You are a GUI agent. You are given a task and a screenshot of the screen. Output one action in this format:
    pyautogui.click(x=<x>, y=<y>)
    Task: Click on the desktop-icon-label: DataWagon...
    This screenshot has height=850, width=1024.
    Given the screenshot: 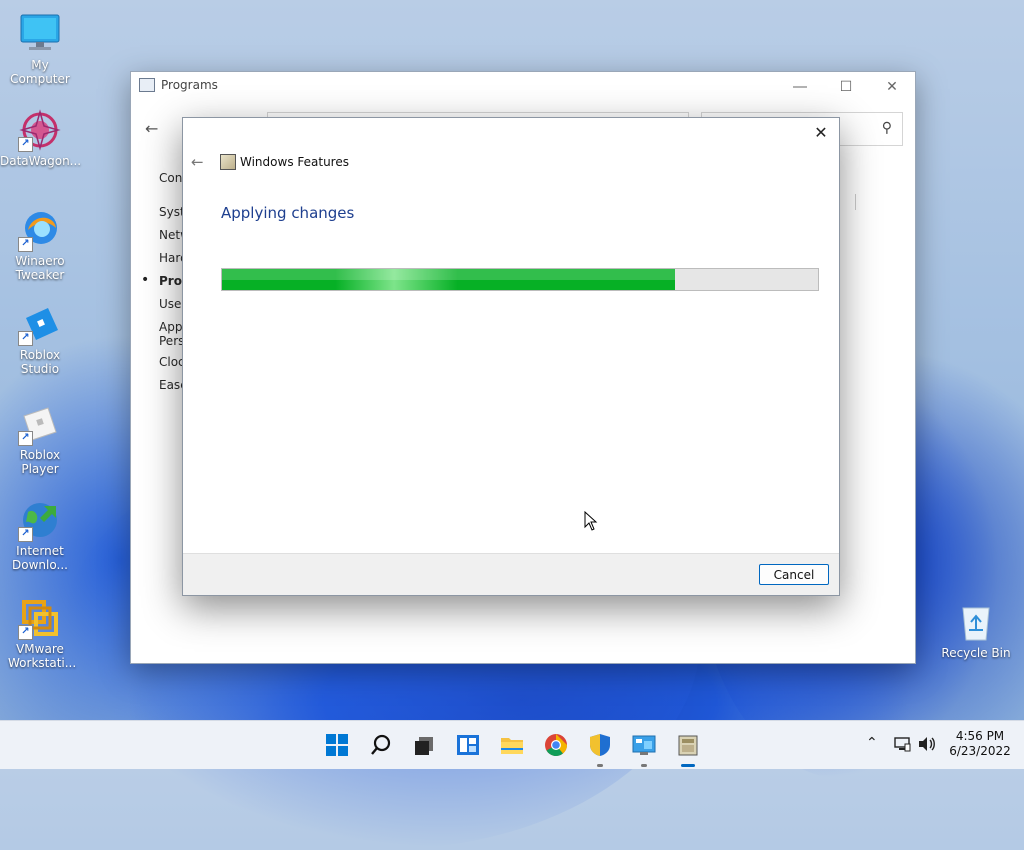 What is the action you would take?
    pyautogui.click(x=41, y=161)
    